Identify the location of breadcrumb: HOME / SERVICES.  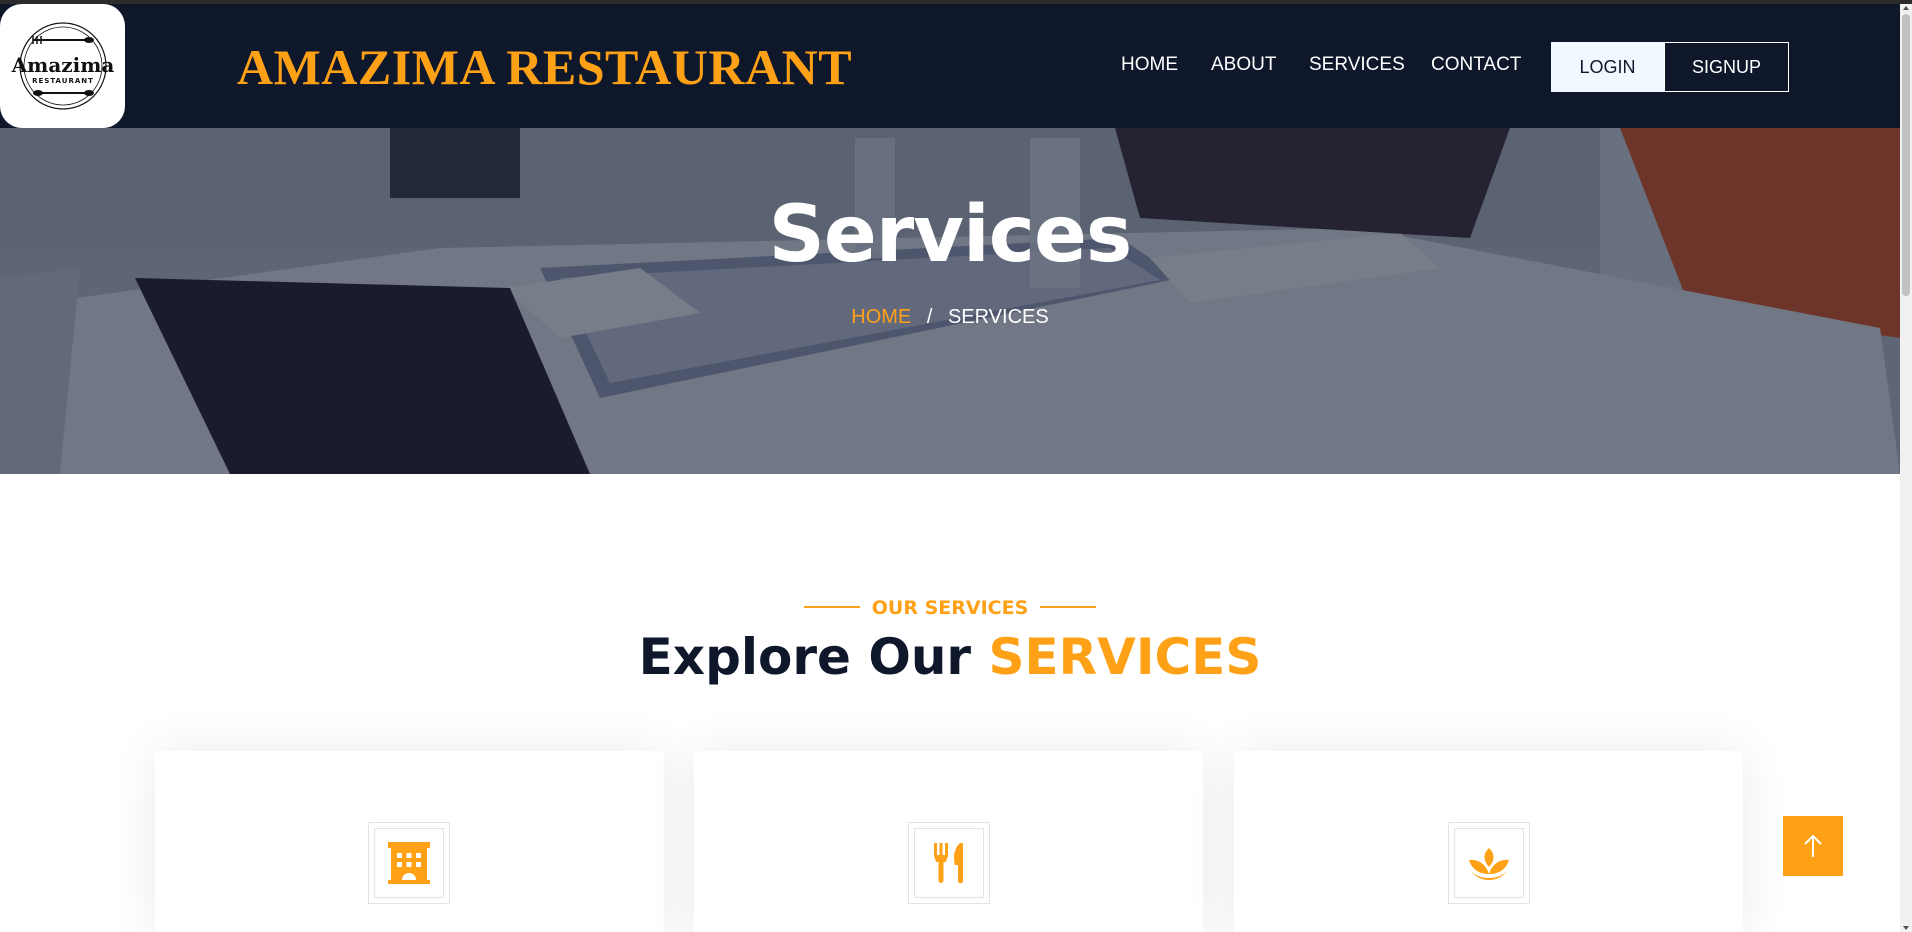
(950, 317).